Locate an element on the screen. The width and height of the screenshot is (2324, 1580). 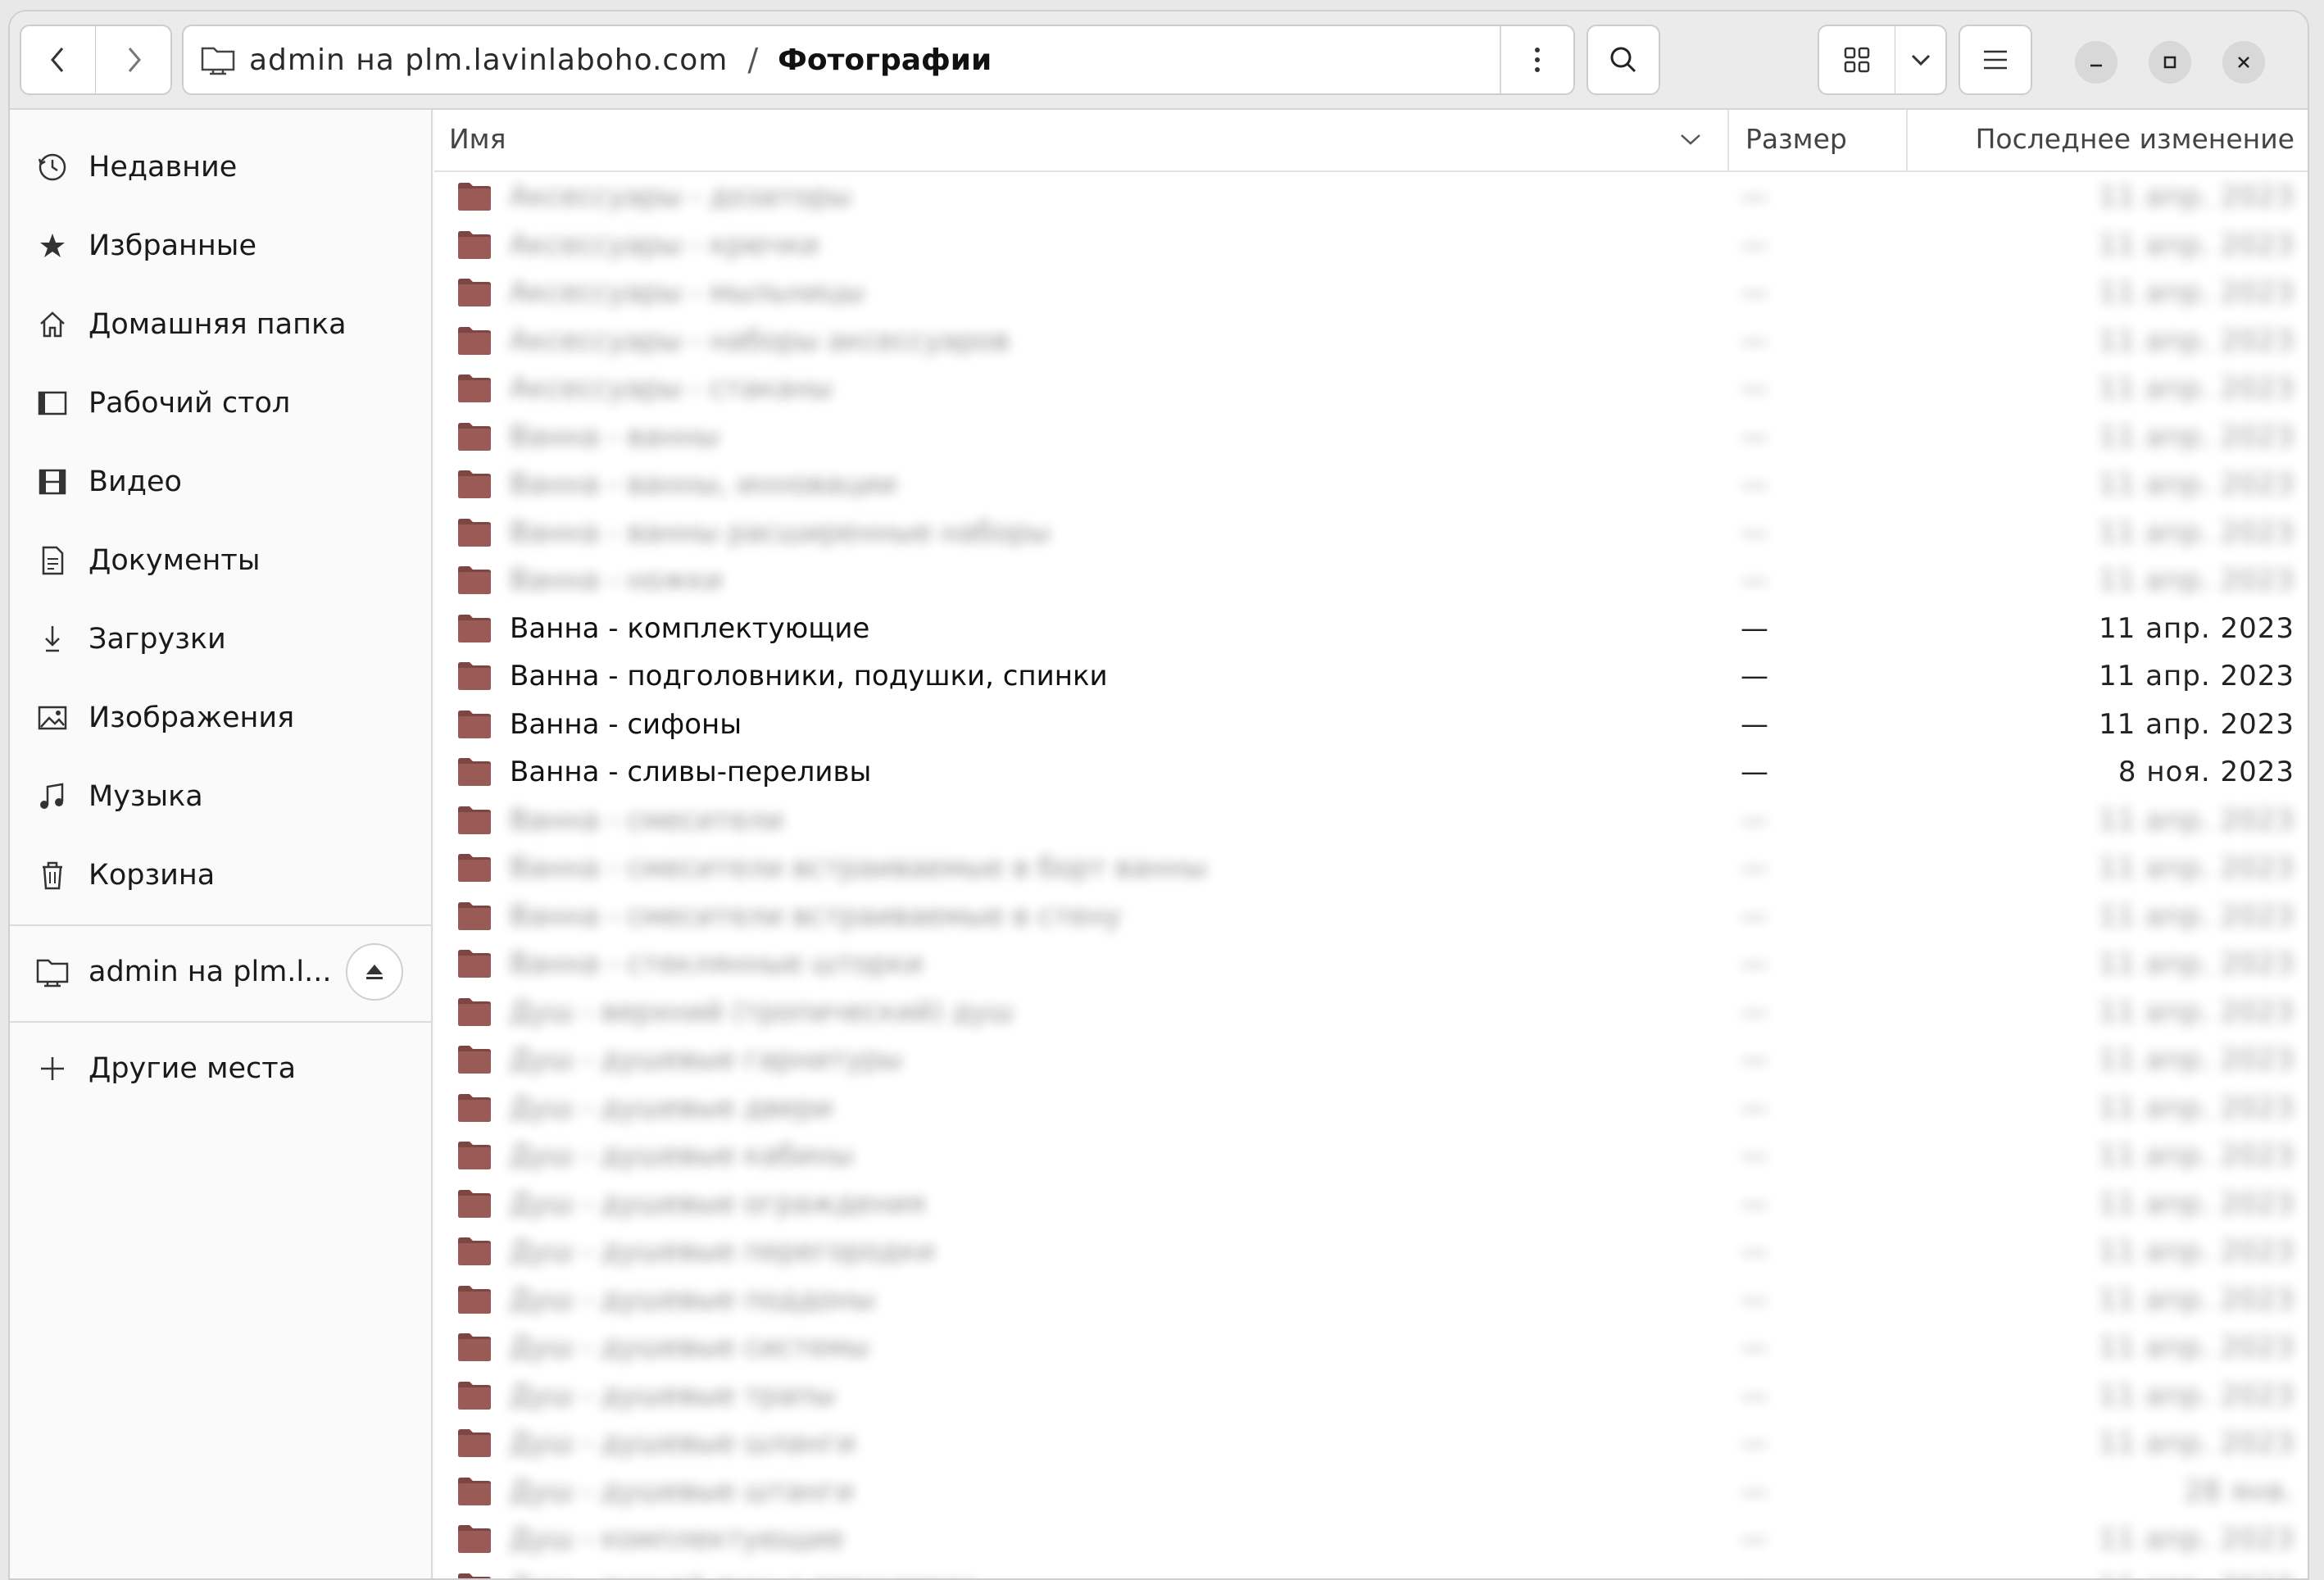
hamburger-icon is located at coordinates (1995, 60).